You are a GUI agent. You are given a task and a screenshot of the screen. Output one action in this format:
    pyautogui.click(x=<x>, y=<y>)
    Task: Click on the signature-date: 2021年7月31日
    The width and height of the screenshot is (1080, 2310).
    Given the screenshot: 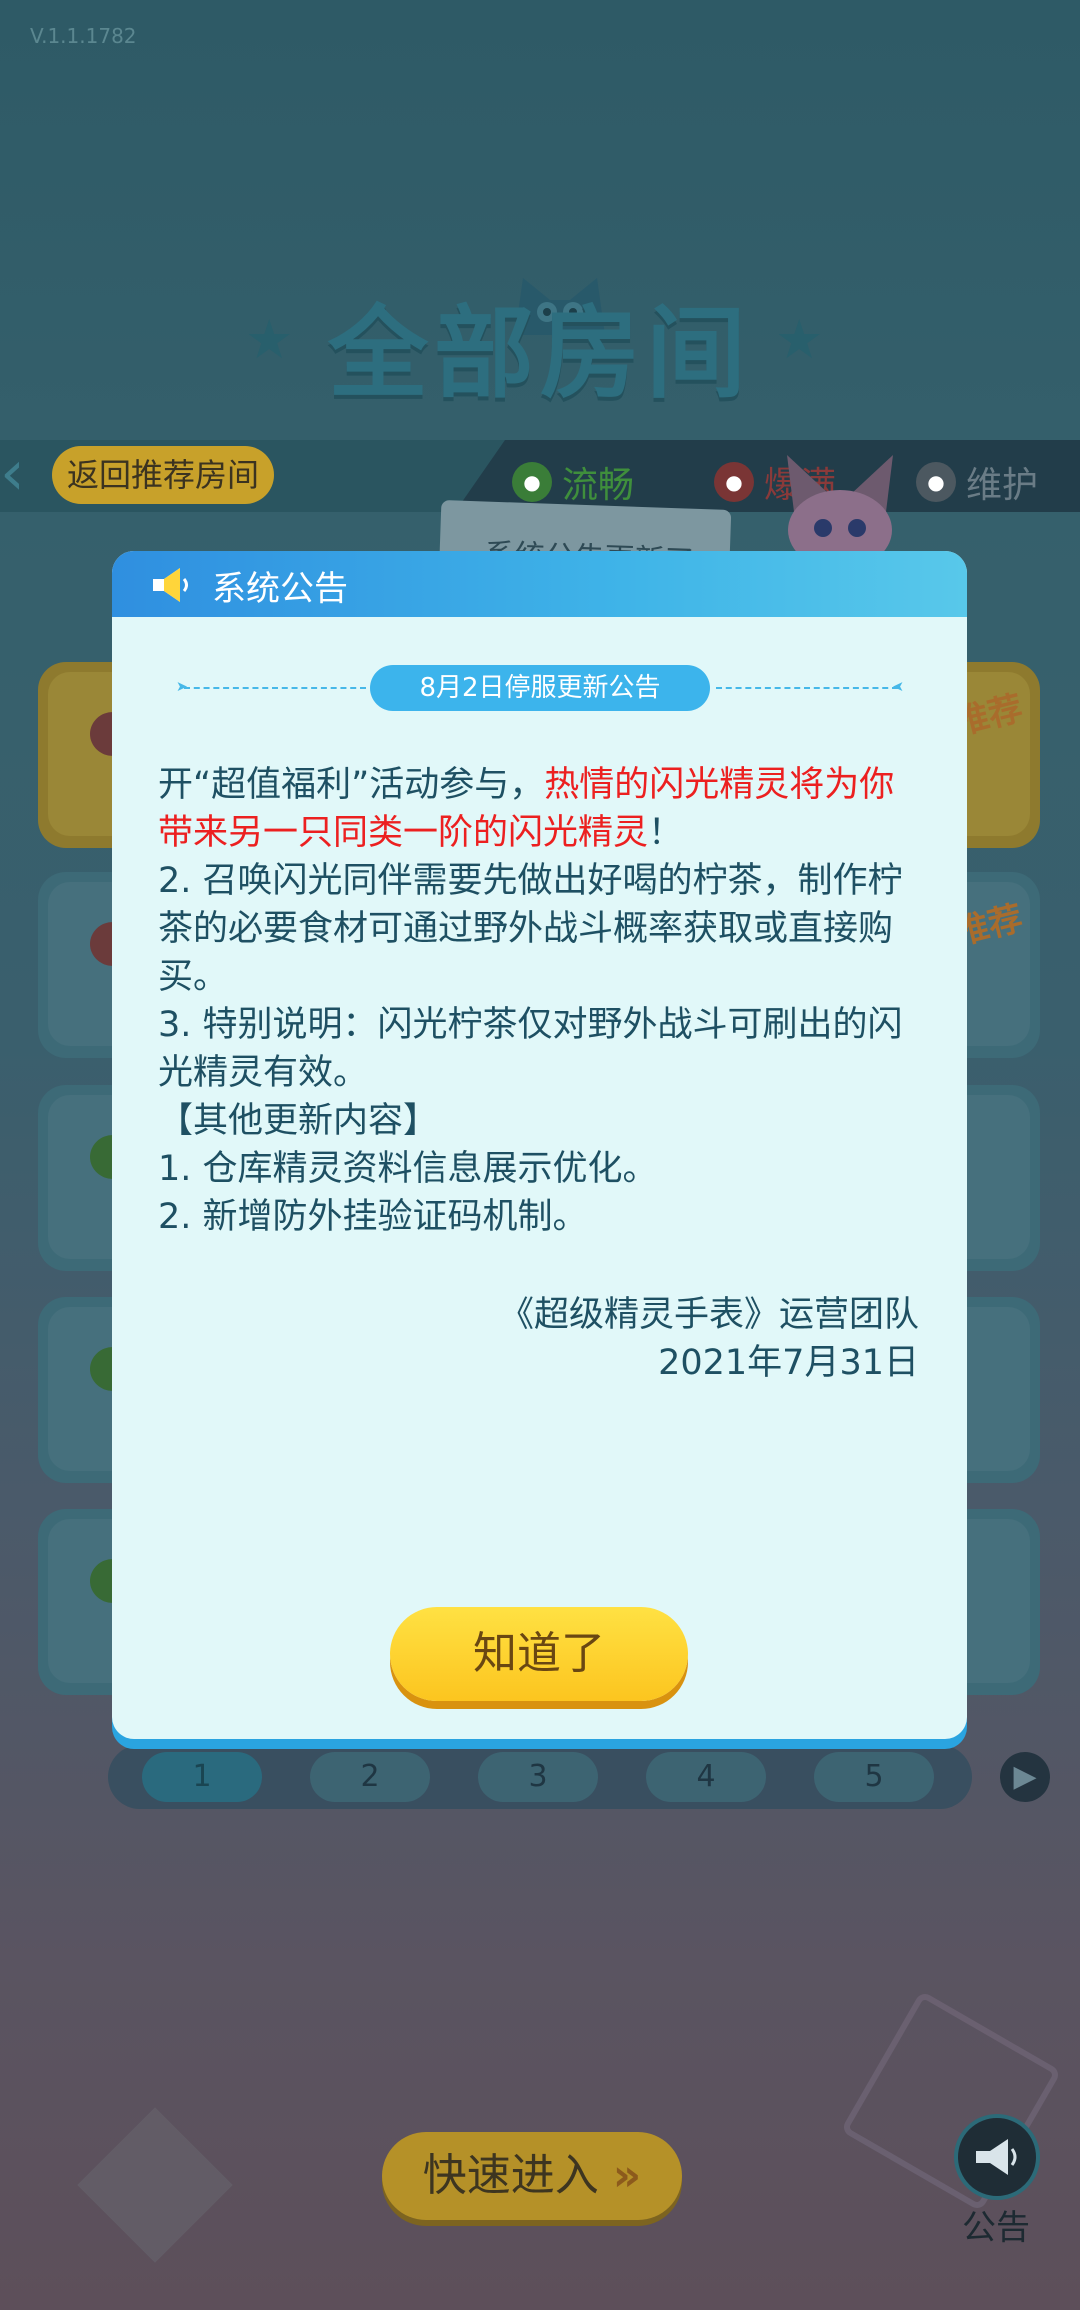 What is the action you would take?
    pyautogui.click(x=788, y=1363)
    